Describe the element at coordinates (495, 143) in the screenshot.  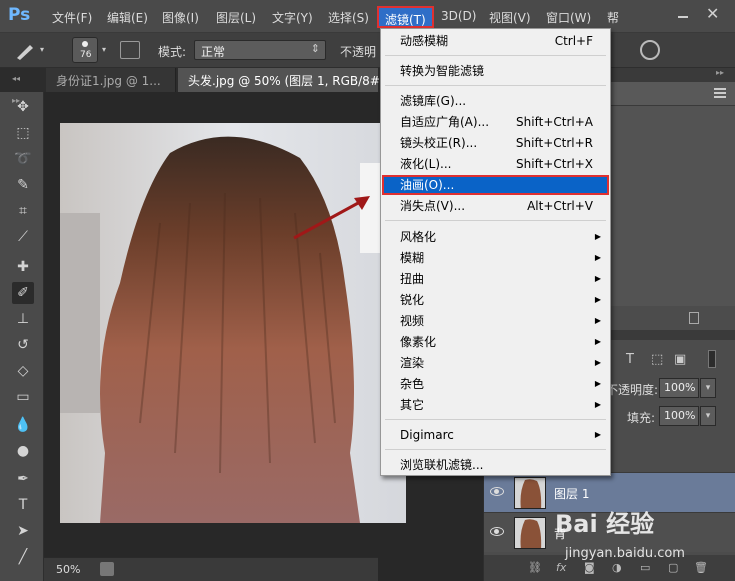
I see `menu-item-lens-correction: 镜头校正(R)... Shift+Ctrl+R` at that location.